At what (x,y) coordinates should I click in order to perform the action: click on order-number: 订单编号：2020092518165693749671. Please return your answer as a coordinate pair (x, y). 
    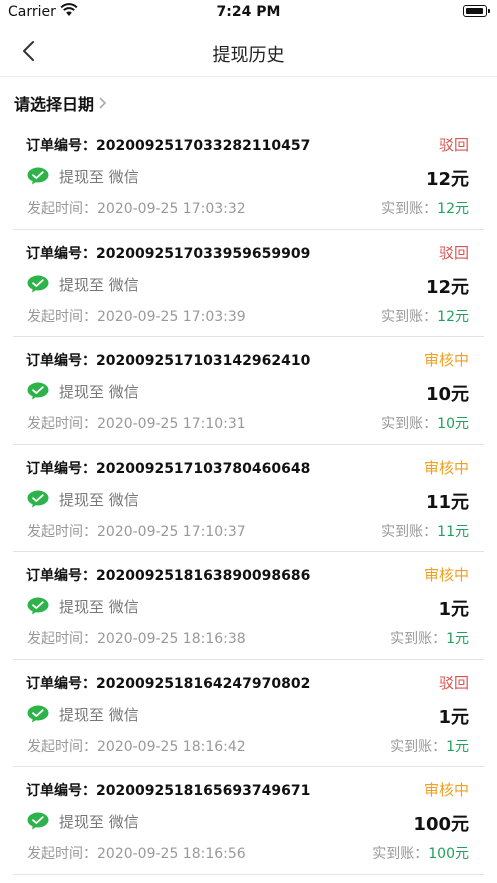
    Looking at the image, I should click on (168, 791).